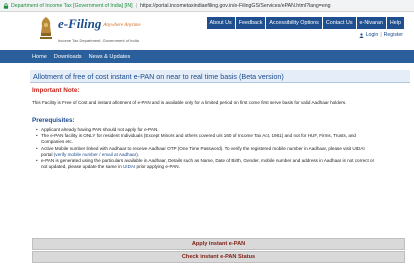 This screenshot has width=414, height=276. I want to click on menu-home: Home, so click(39, 57).